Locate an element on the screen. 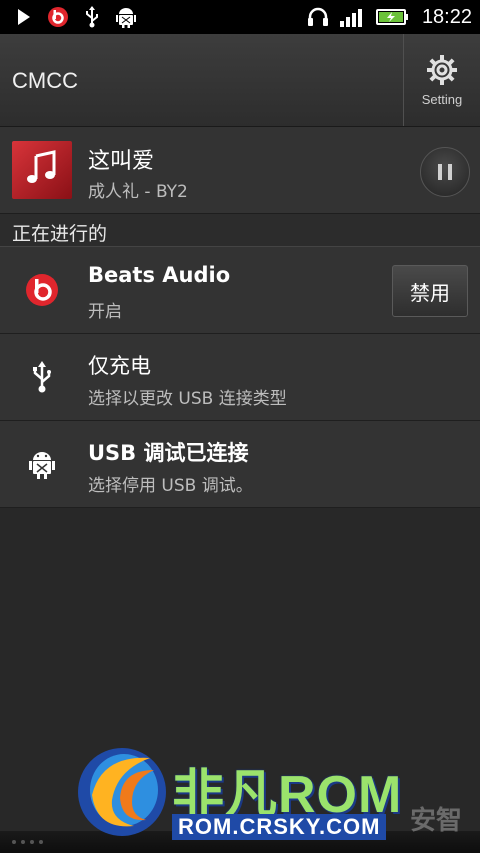 The height and width of the screenshot is (853, 480). notification-subtitle: 选择以更改 USB 连接类型 is located at coordinates (187, 399).